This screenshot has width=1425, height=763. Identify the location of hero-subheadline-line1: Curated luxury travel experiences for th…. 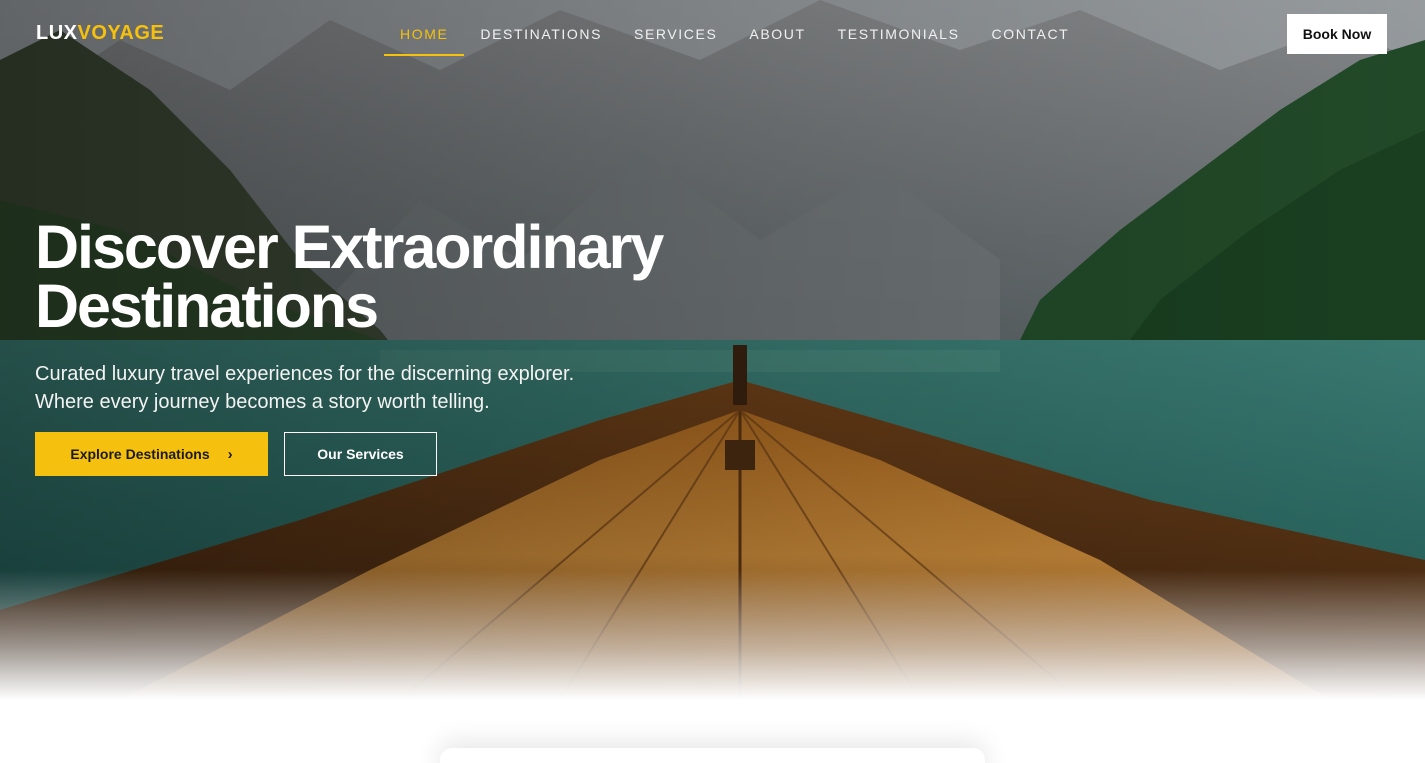
(305, 374).